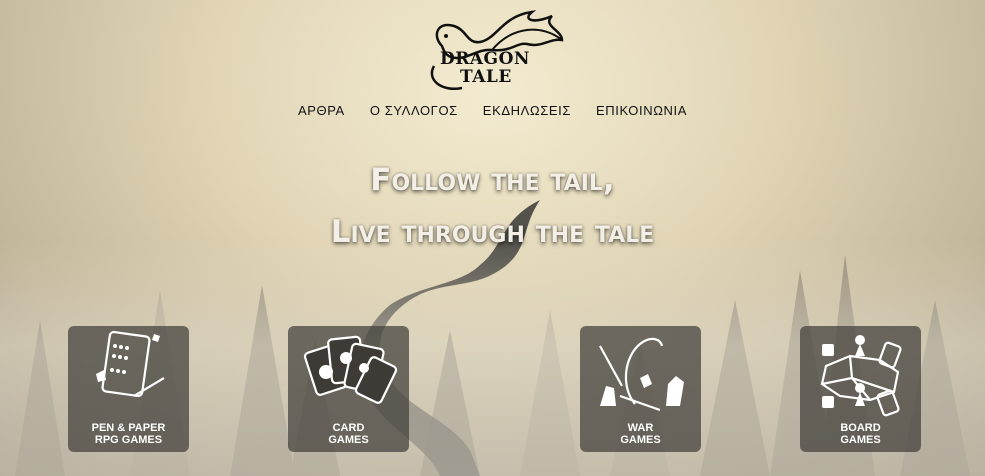  I want to click on category-label: CARD GAMES, so click(348, 434).